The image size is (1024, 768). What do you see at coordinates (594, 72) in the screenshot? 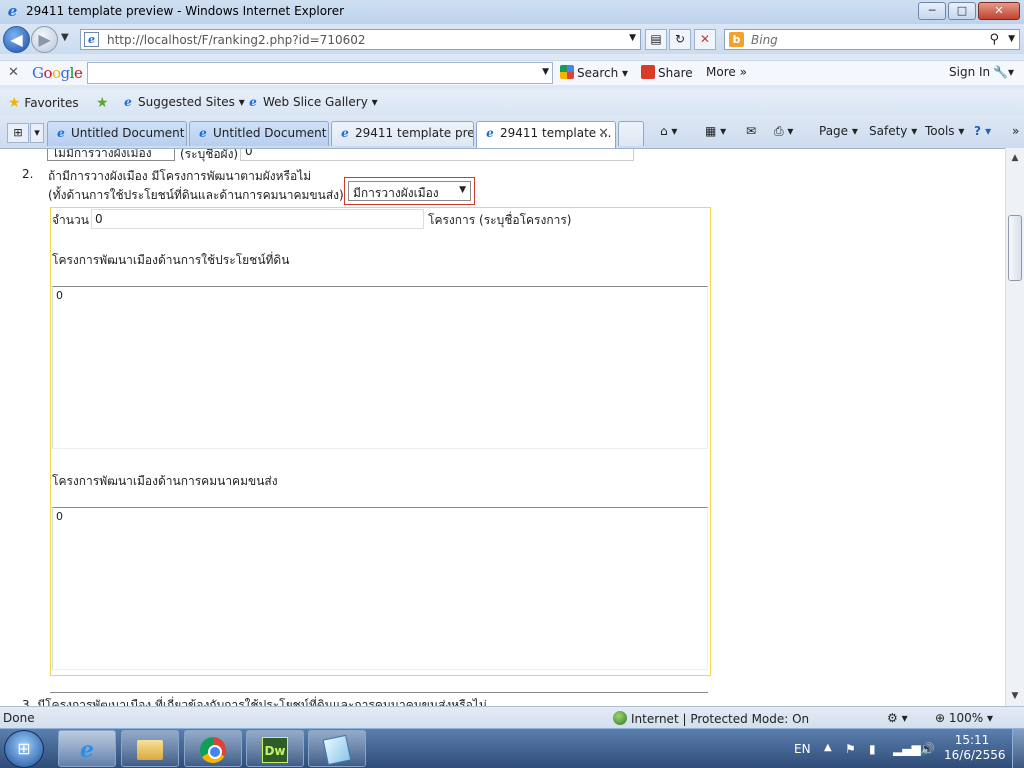
I see `google-search-button: Search ▾` at bounding box center [594, 72].